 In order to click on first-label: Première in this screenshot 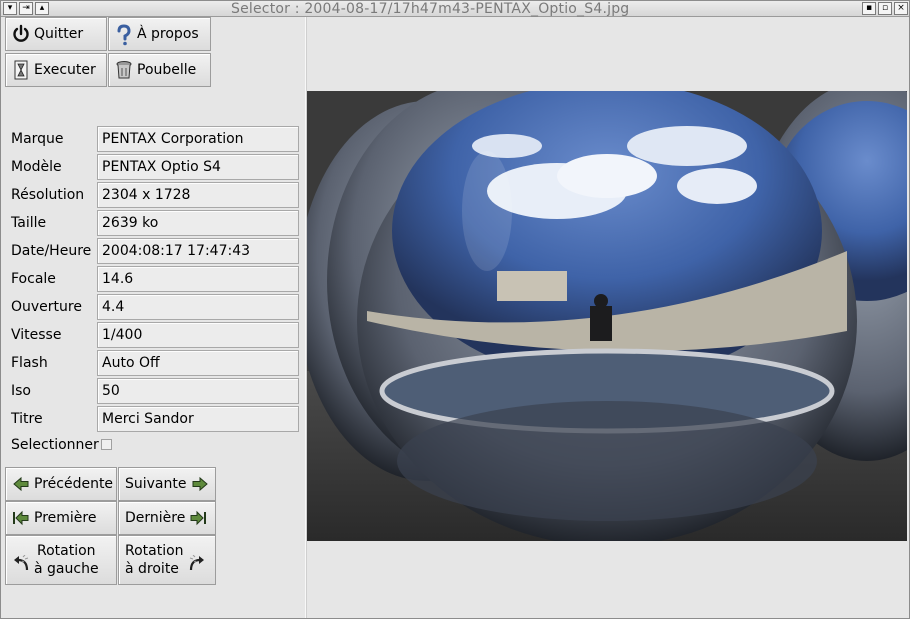, I will do `click(65, 518)`.